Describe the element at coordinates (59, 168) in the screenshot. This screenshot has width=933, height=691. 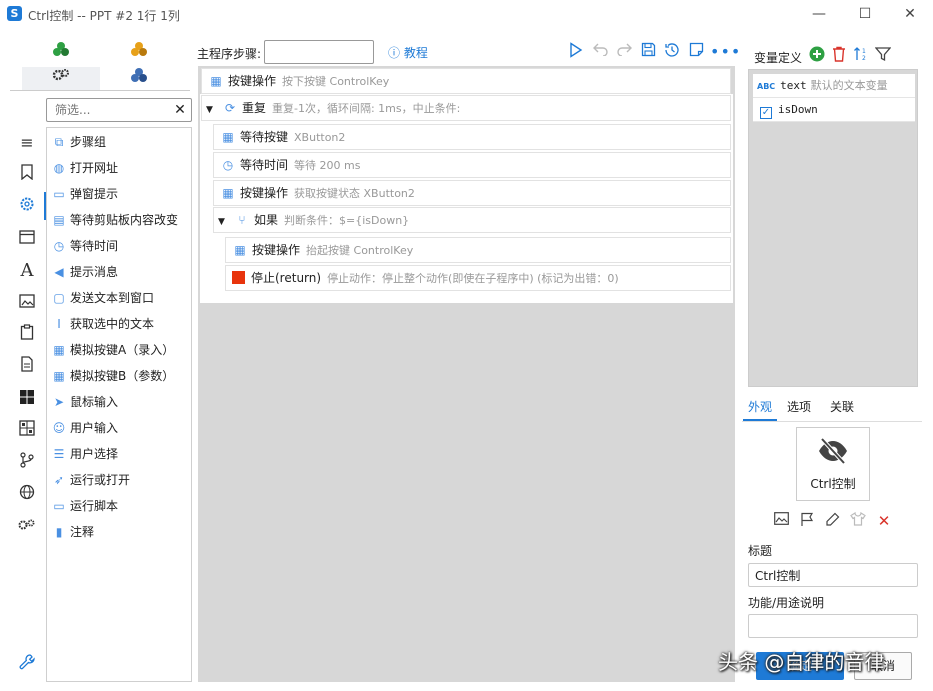
I see `command-icon: ◍` at that location.